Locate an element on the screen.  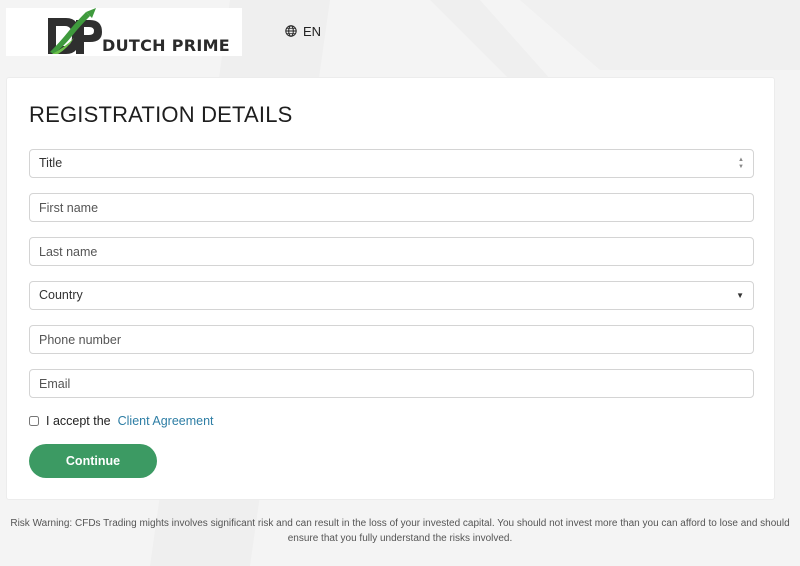
language-label: EN is located at coordinates (312, 31).